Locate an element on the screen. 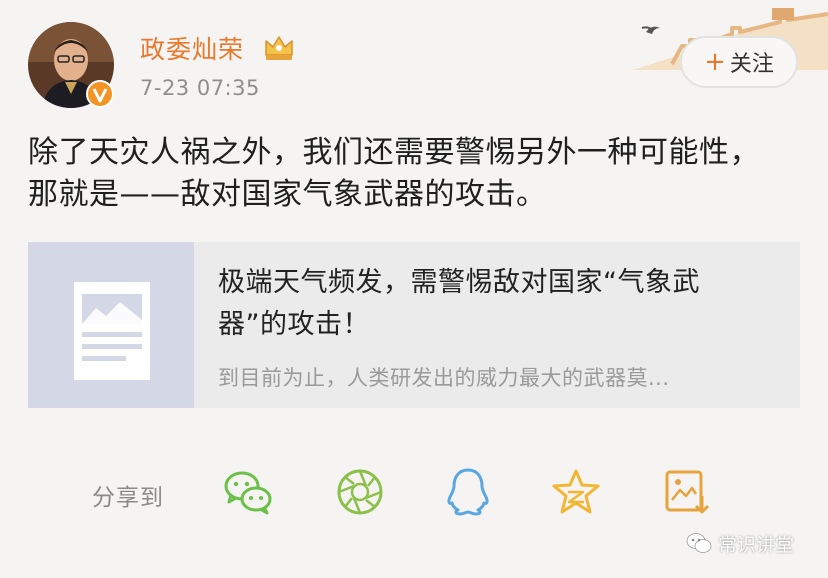 Image resolution: width=828 pixels, height=578 pixels. link-card-title-line: 极端天气频发，需警惕敌对国家“气象武 is located at coordinates (459, 282).